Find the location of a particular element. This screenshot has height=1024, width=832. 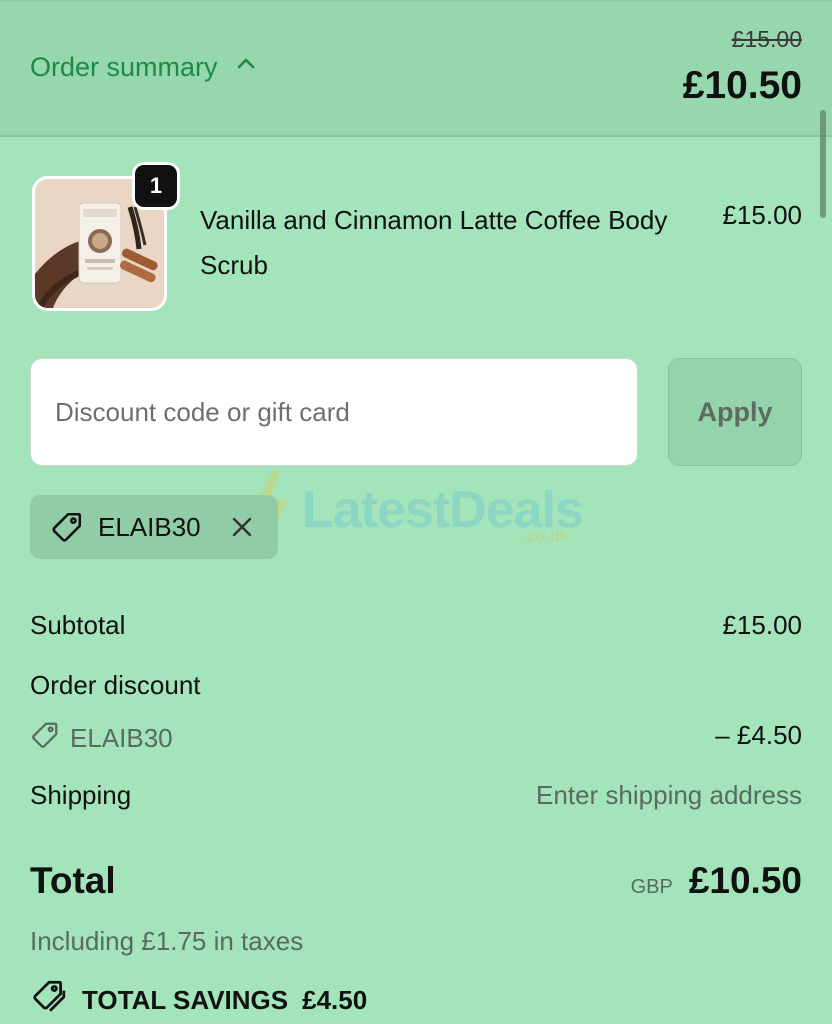

order-discount-label: Order discount is located at coordinates (115, 685).